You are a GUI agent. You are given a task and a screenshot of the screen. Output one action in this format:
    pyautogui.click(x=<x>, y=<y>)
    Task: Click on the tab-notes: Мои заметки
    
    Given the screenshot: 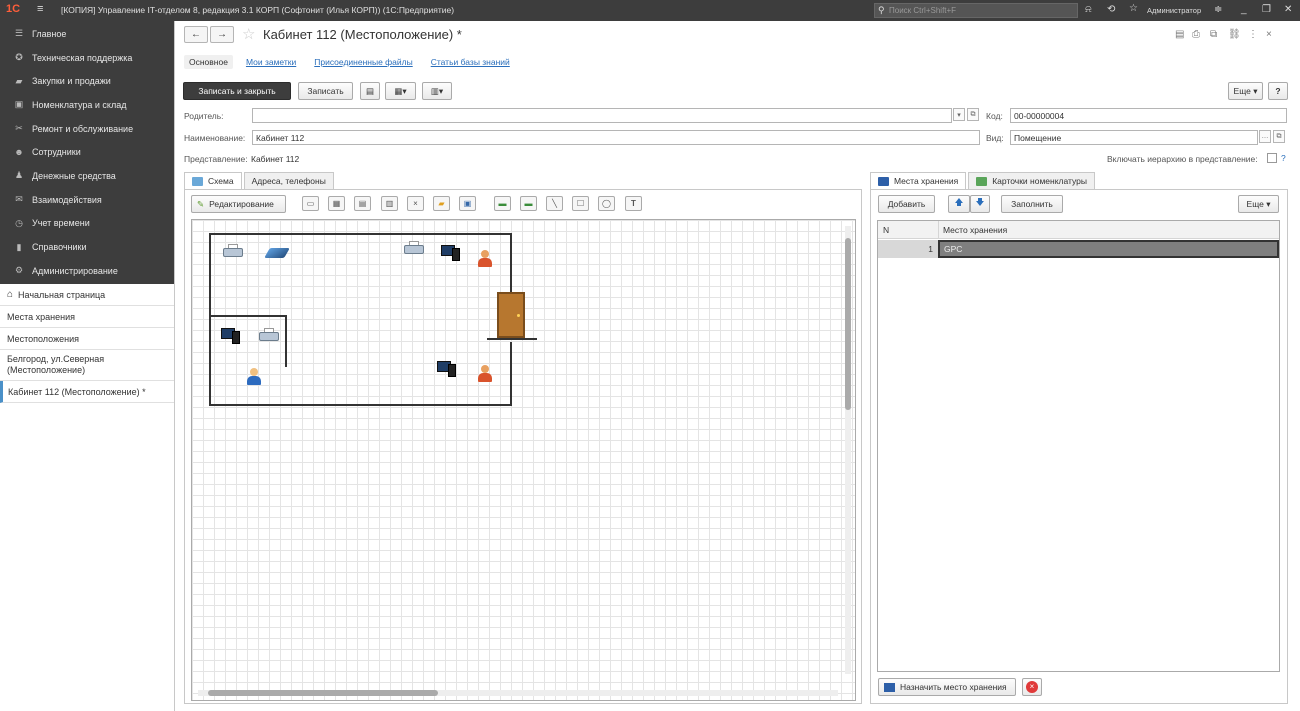 What is the action you would take?
    pyautogui.click(x=271, y=62)
    